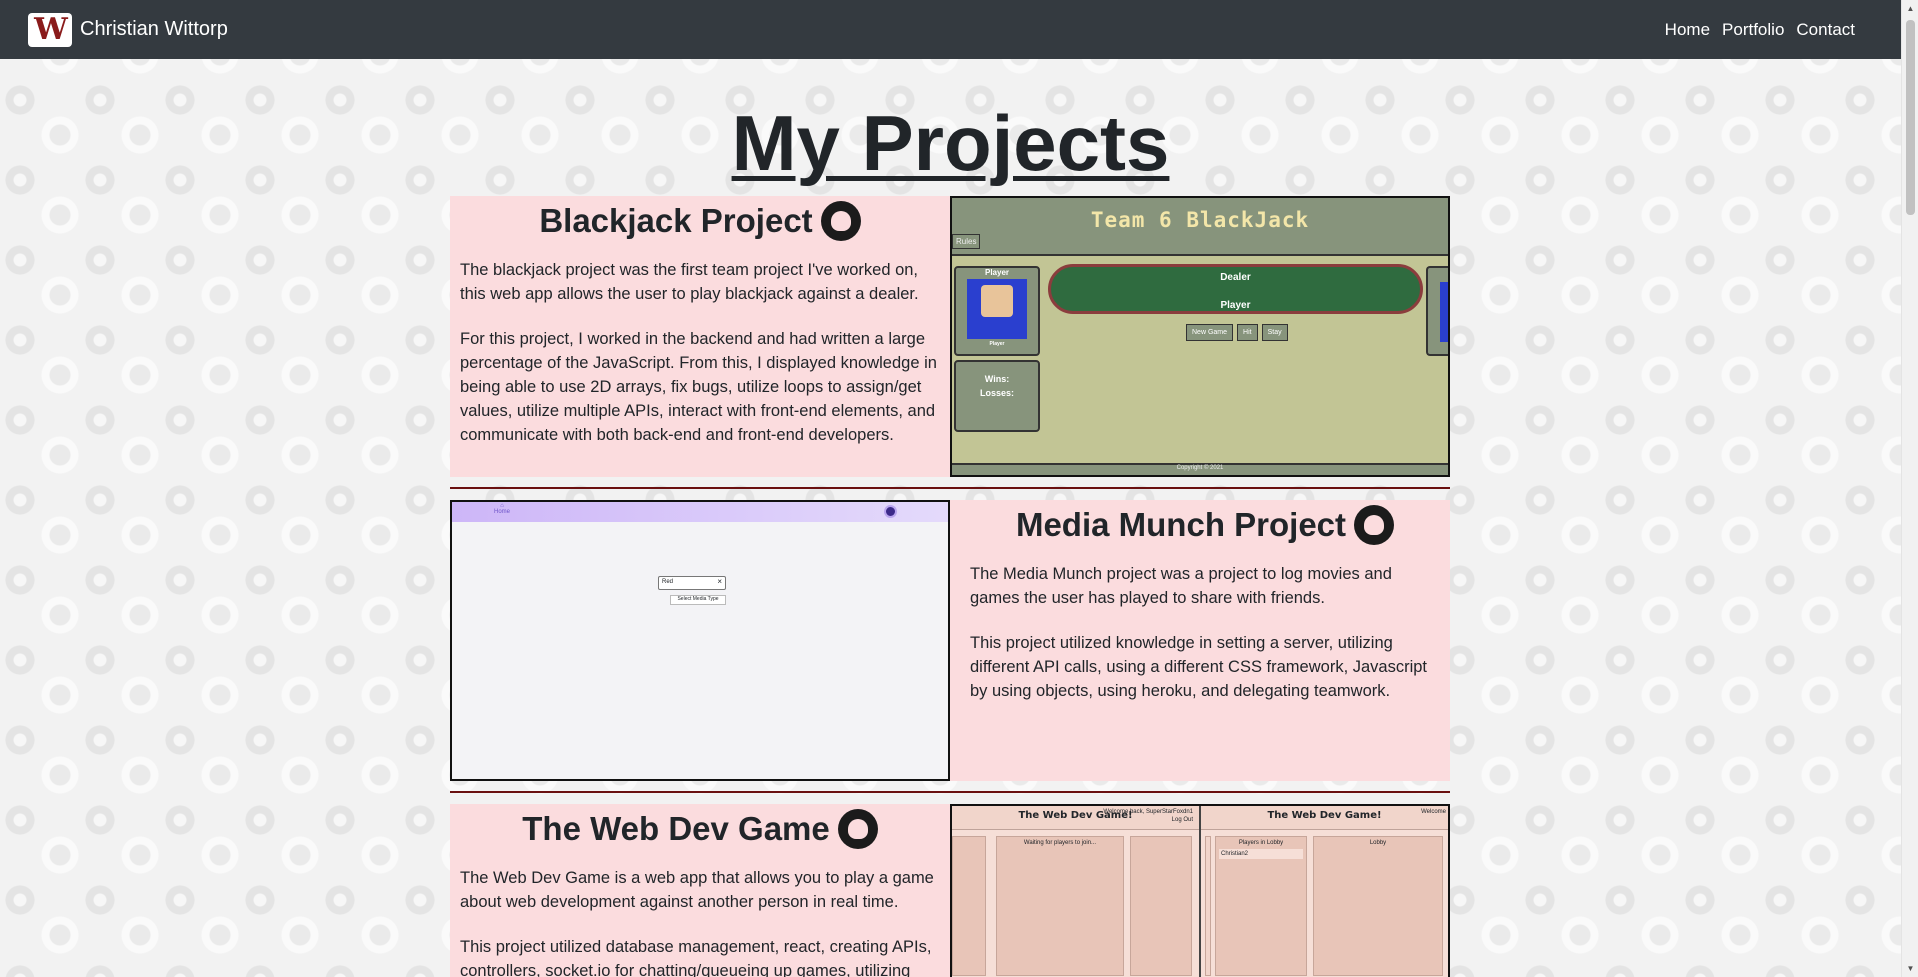  I want to click on wd-welcome-text: Welcome back, SuperStarFoxdn1, so click(1148, 812).